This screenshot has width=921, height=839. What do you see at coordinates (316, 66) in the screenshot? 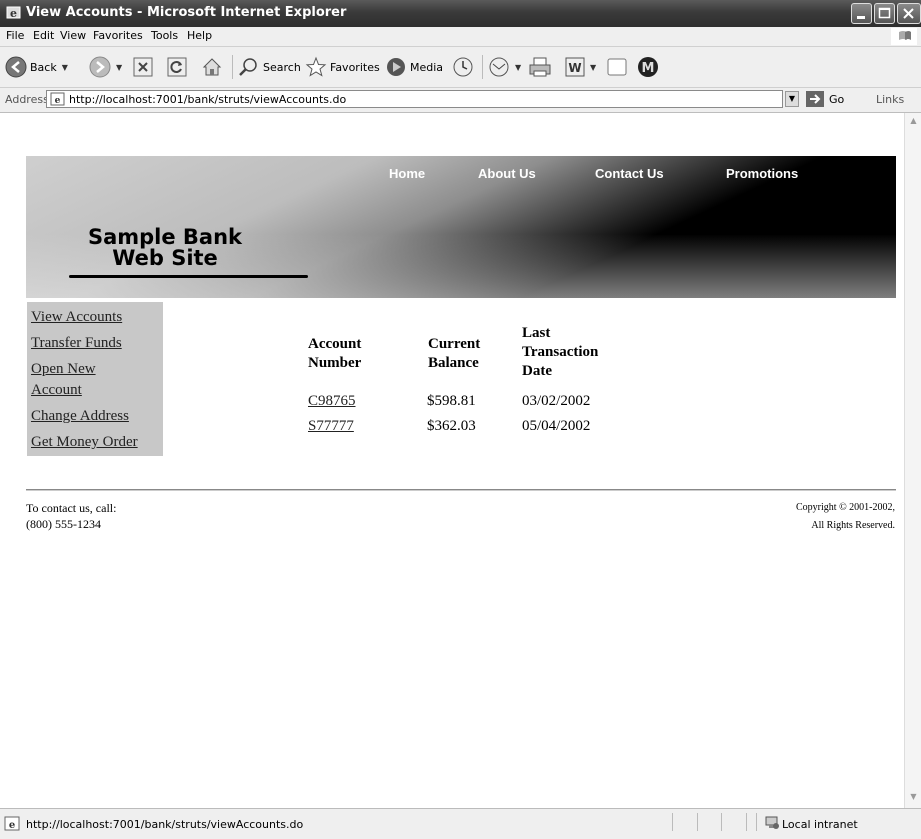
I see `star-icon` at bounding box center [316, 66].